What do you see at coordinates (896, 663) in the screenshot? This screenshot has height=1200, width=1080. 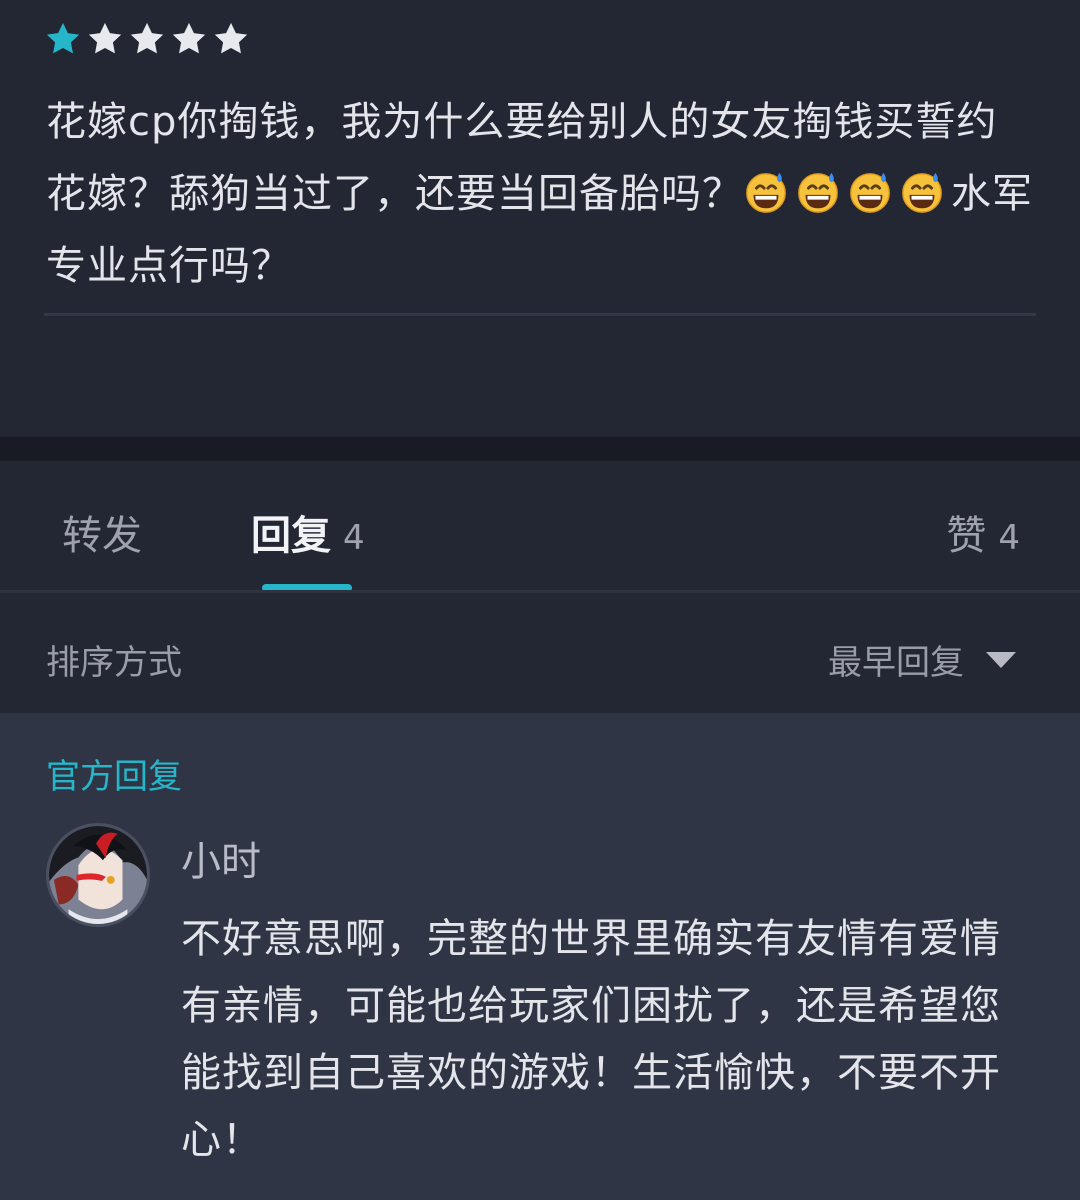 I see `sort-selected-value: 最早回复` at bounding box center [896, 663].